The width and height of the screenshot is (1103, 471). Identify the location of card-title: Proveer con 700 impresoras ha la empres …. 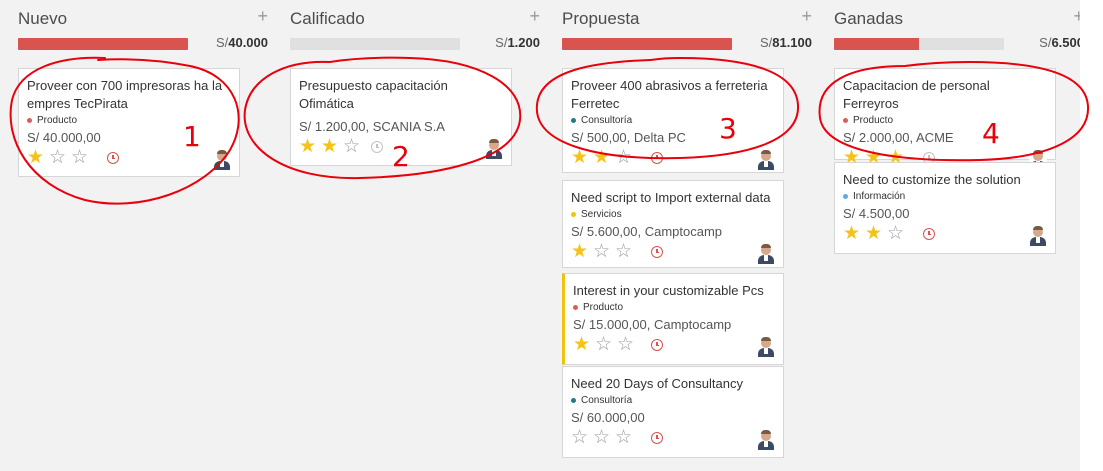
(125, 94).